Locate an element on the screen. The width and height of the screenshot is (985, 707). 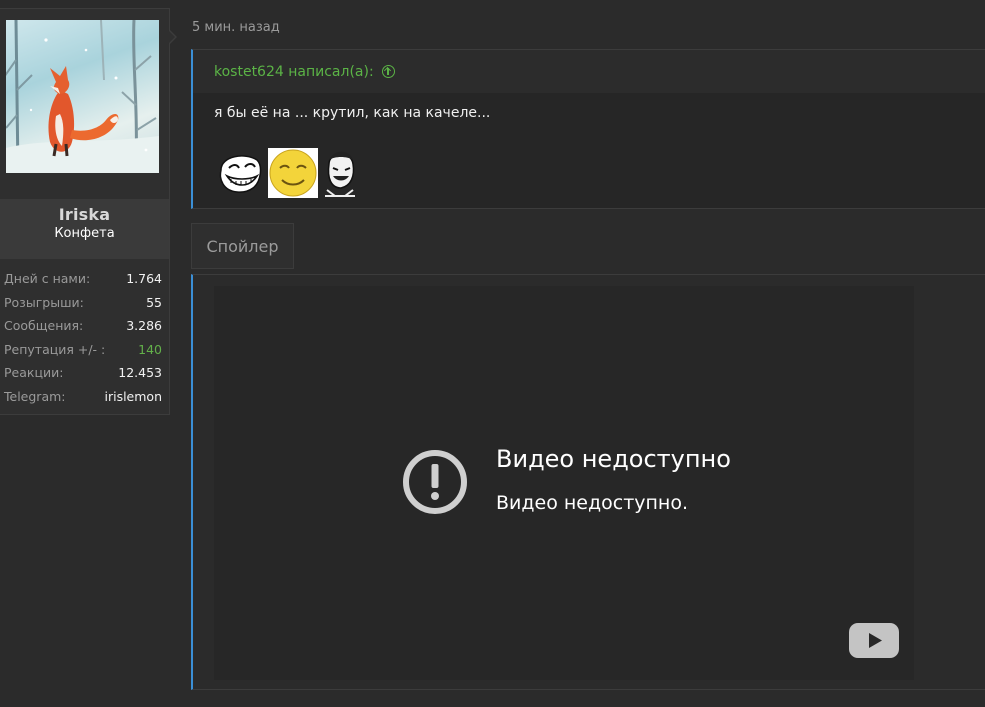
user-title: Конфета is located at coordinates (84, 233).